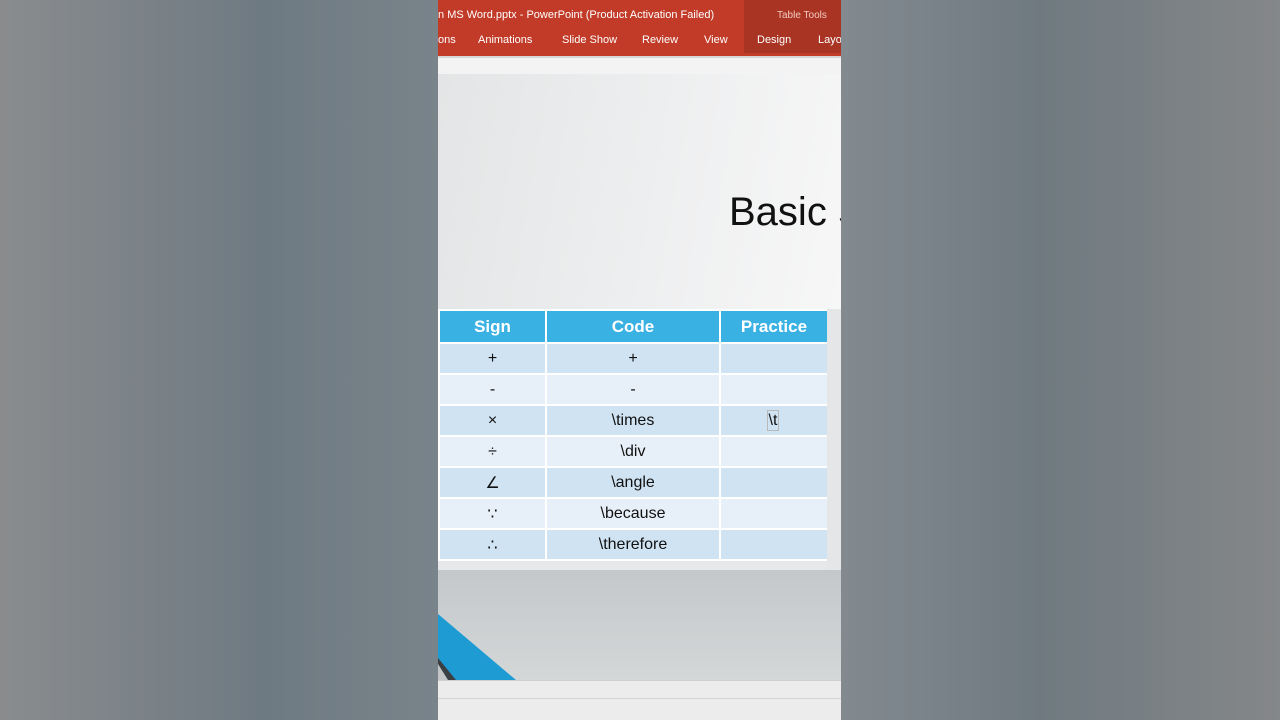  I want to click on table-row: ÷ \div, so click(633, 451).